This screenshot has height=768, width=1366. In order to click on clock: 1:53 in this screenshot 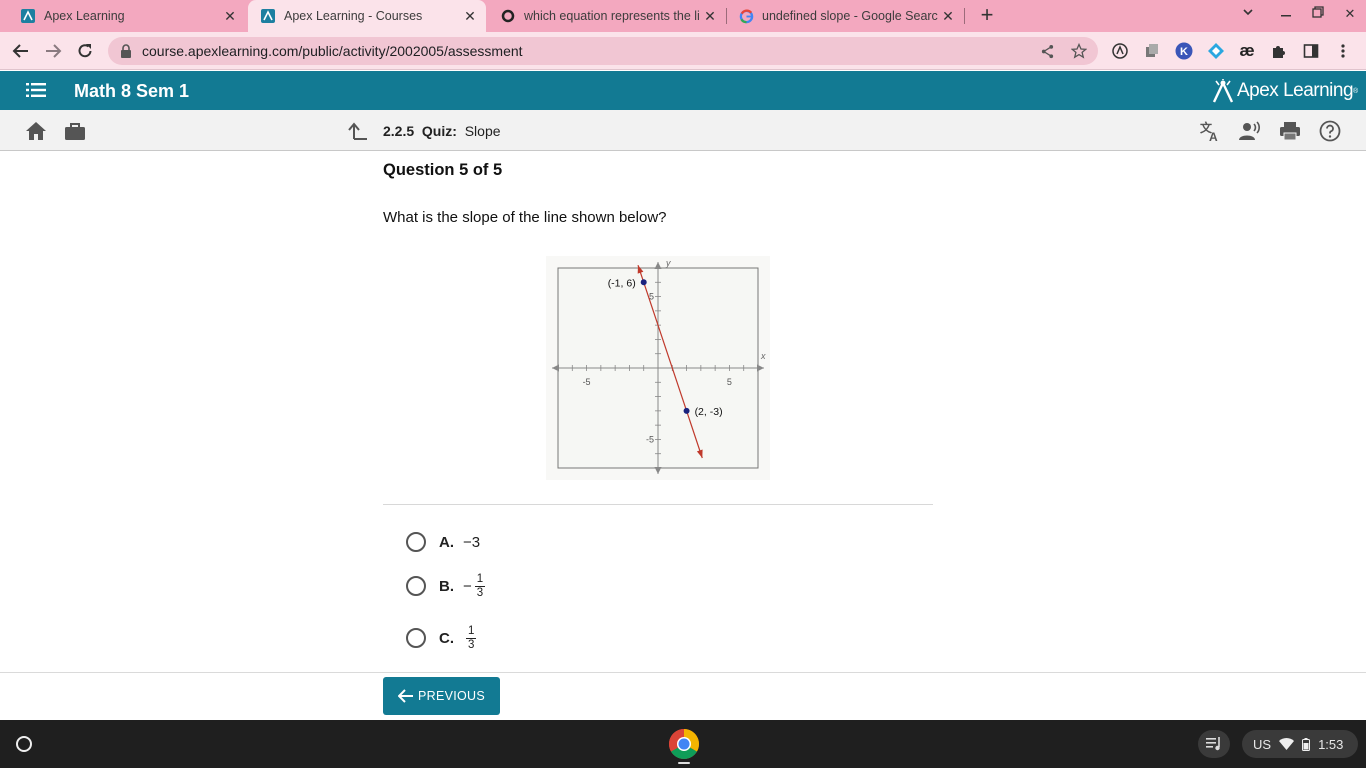, I will do `click(1331, 744)`.